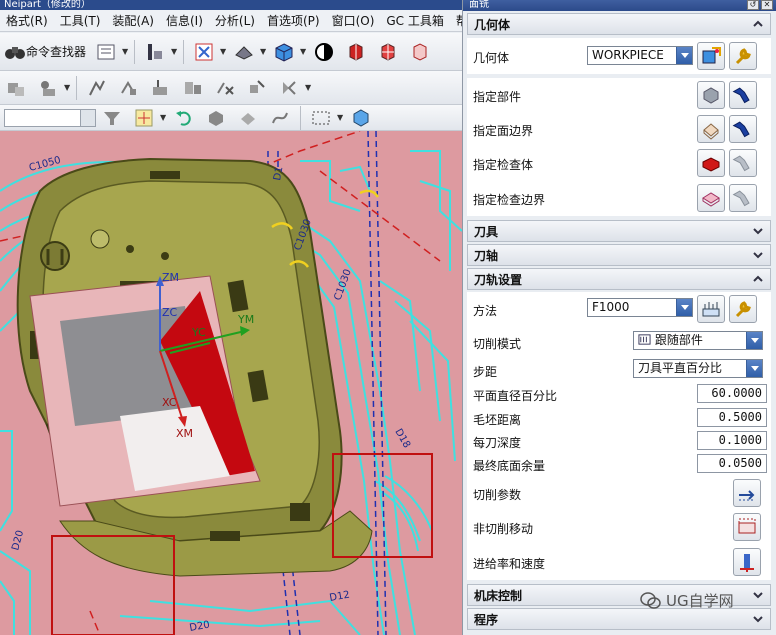  I want to click on edit-method-button, so click(743, 309).